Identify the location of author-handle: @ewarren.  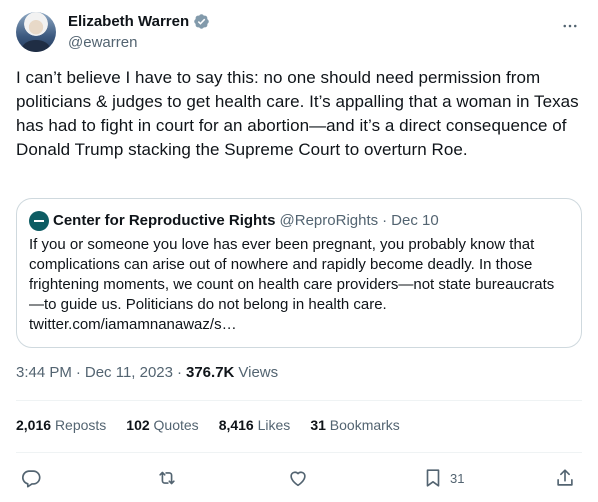
(102, 42).